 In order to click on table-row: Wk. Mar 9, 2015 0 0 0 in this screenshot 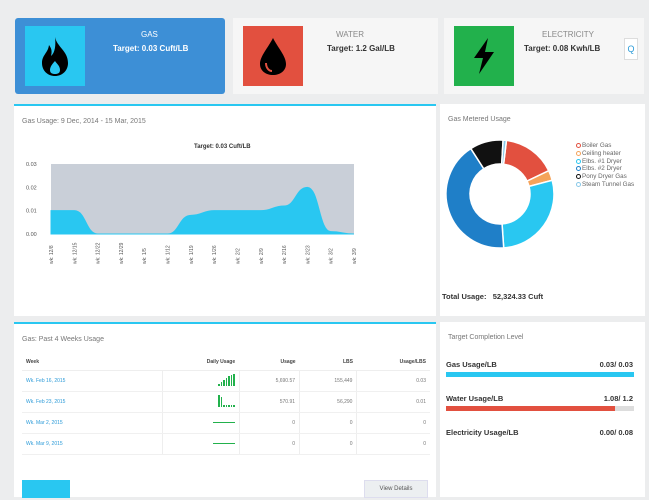, I will do `click(226, 444)`.